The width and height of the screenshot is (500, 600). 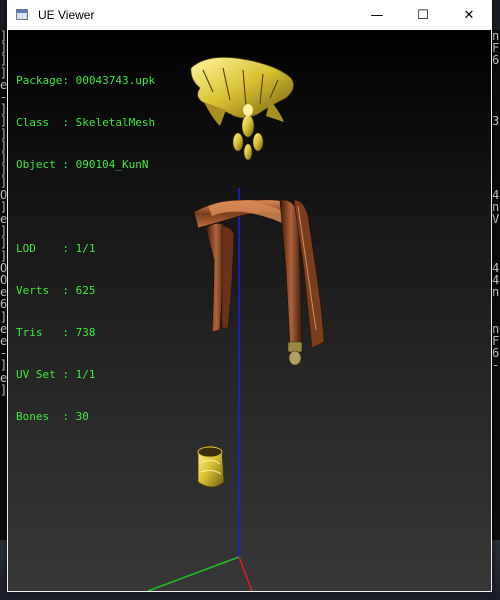 What do you see at coordinates (211, 466) in the screenshot?
I see `gold-ring-mesh` at bounding box center [211, 466].